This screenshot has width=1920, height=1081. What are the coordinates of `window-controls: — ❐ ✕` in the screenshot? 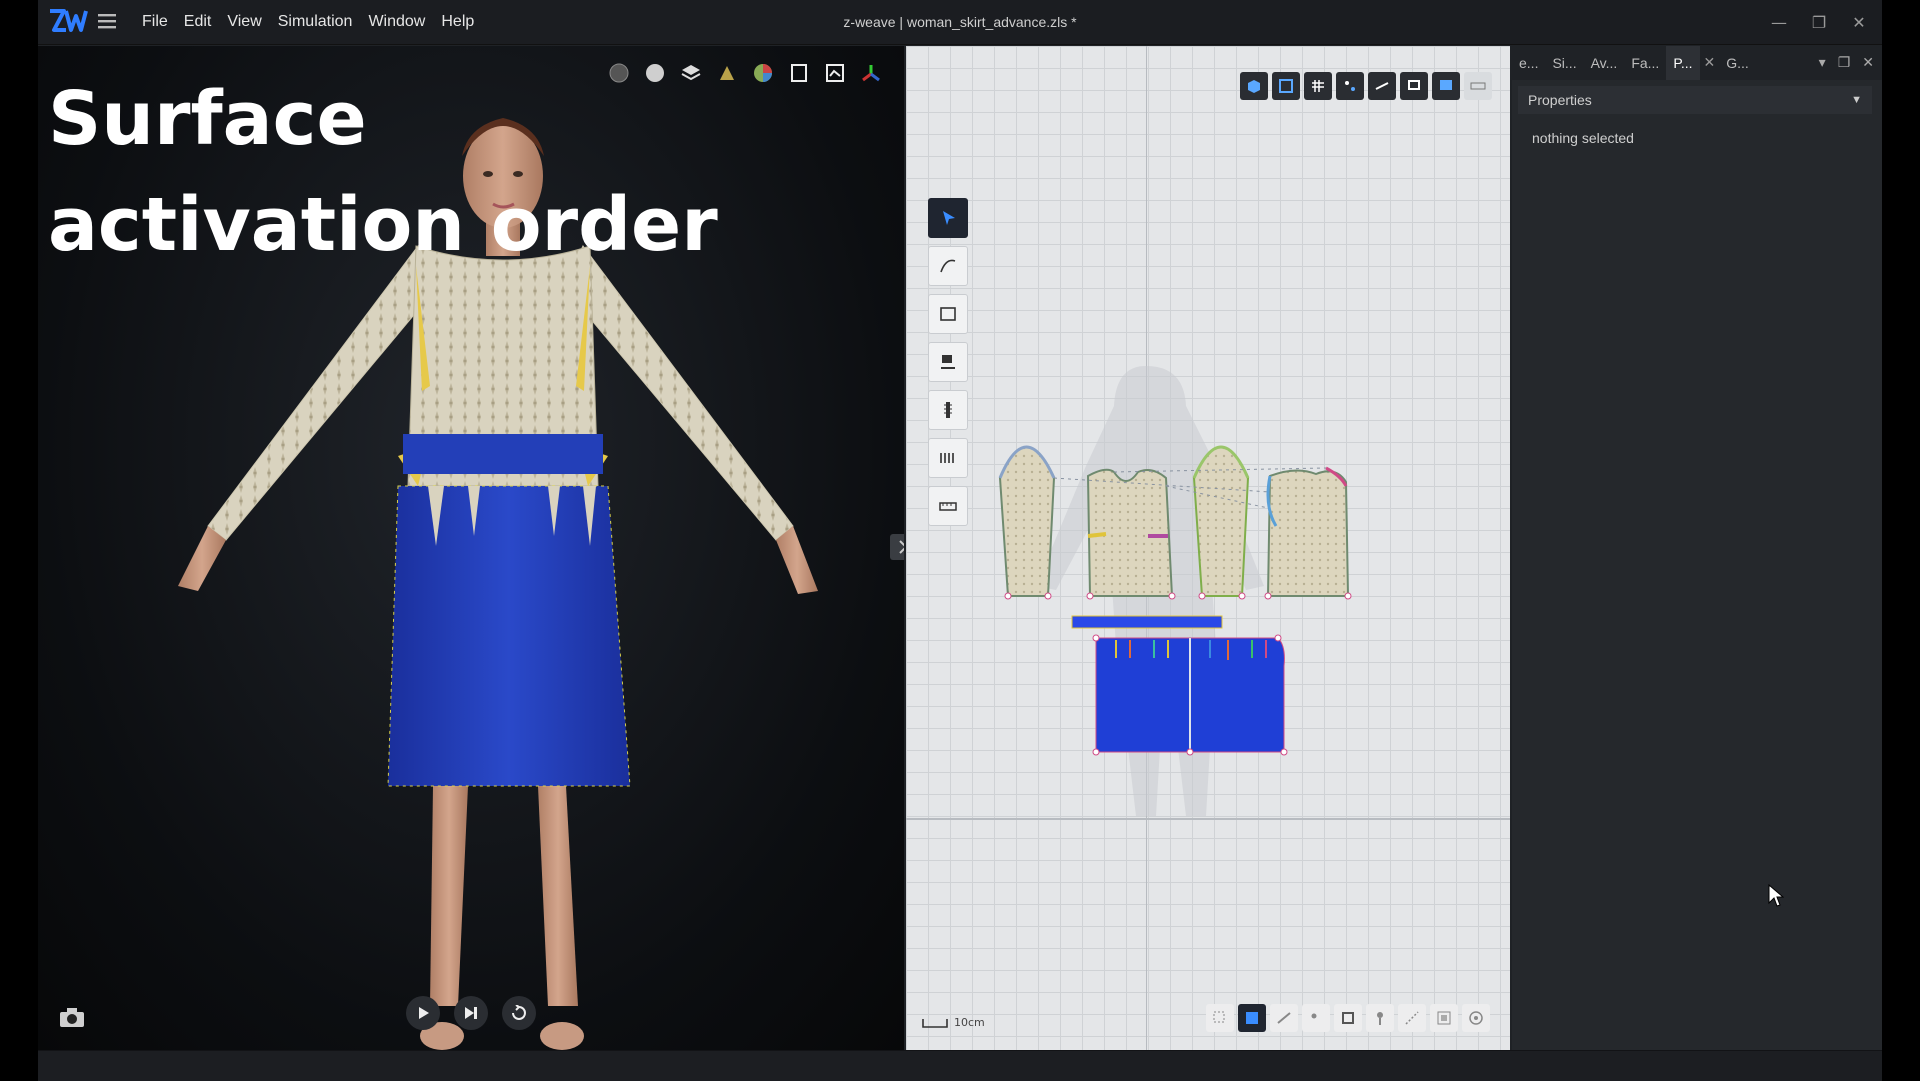 It's located at (1819, 22).